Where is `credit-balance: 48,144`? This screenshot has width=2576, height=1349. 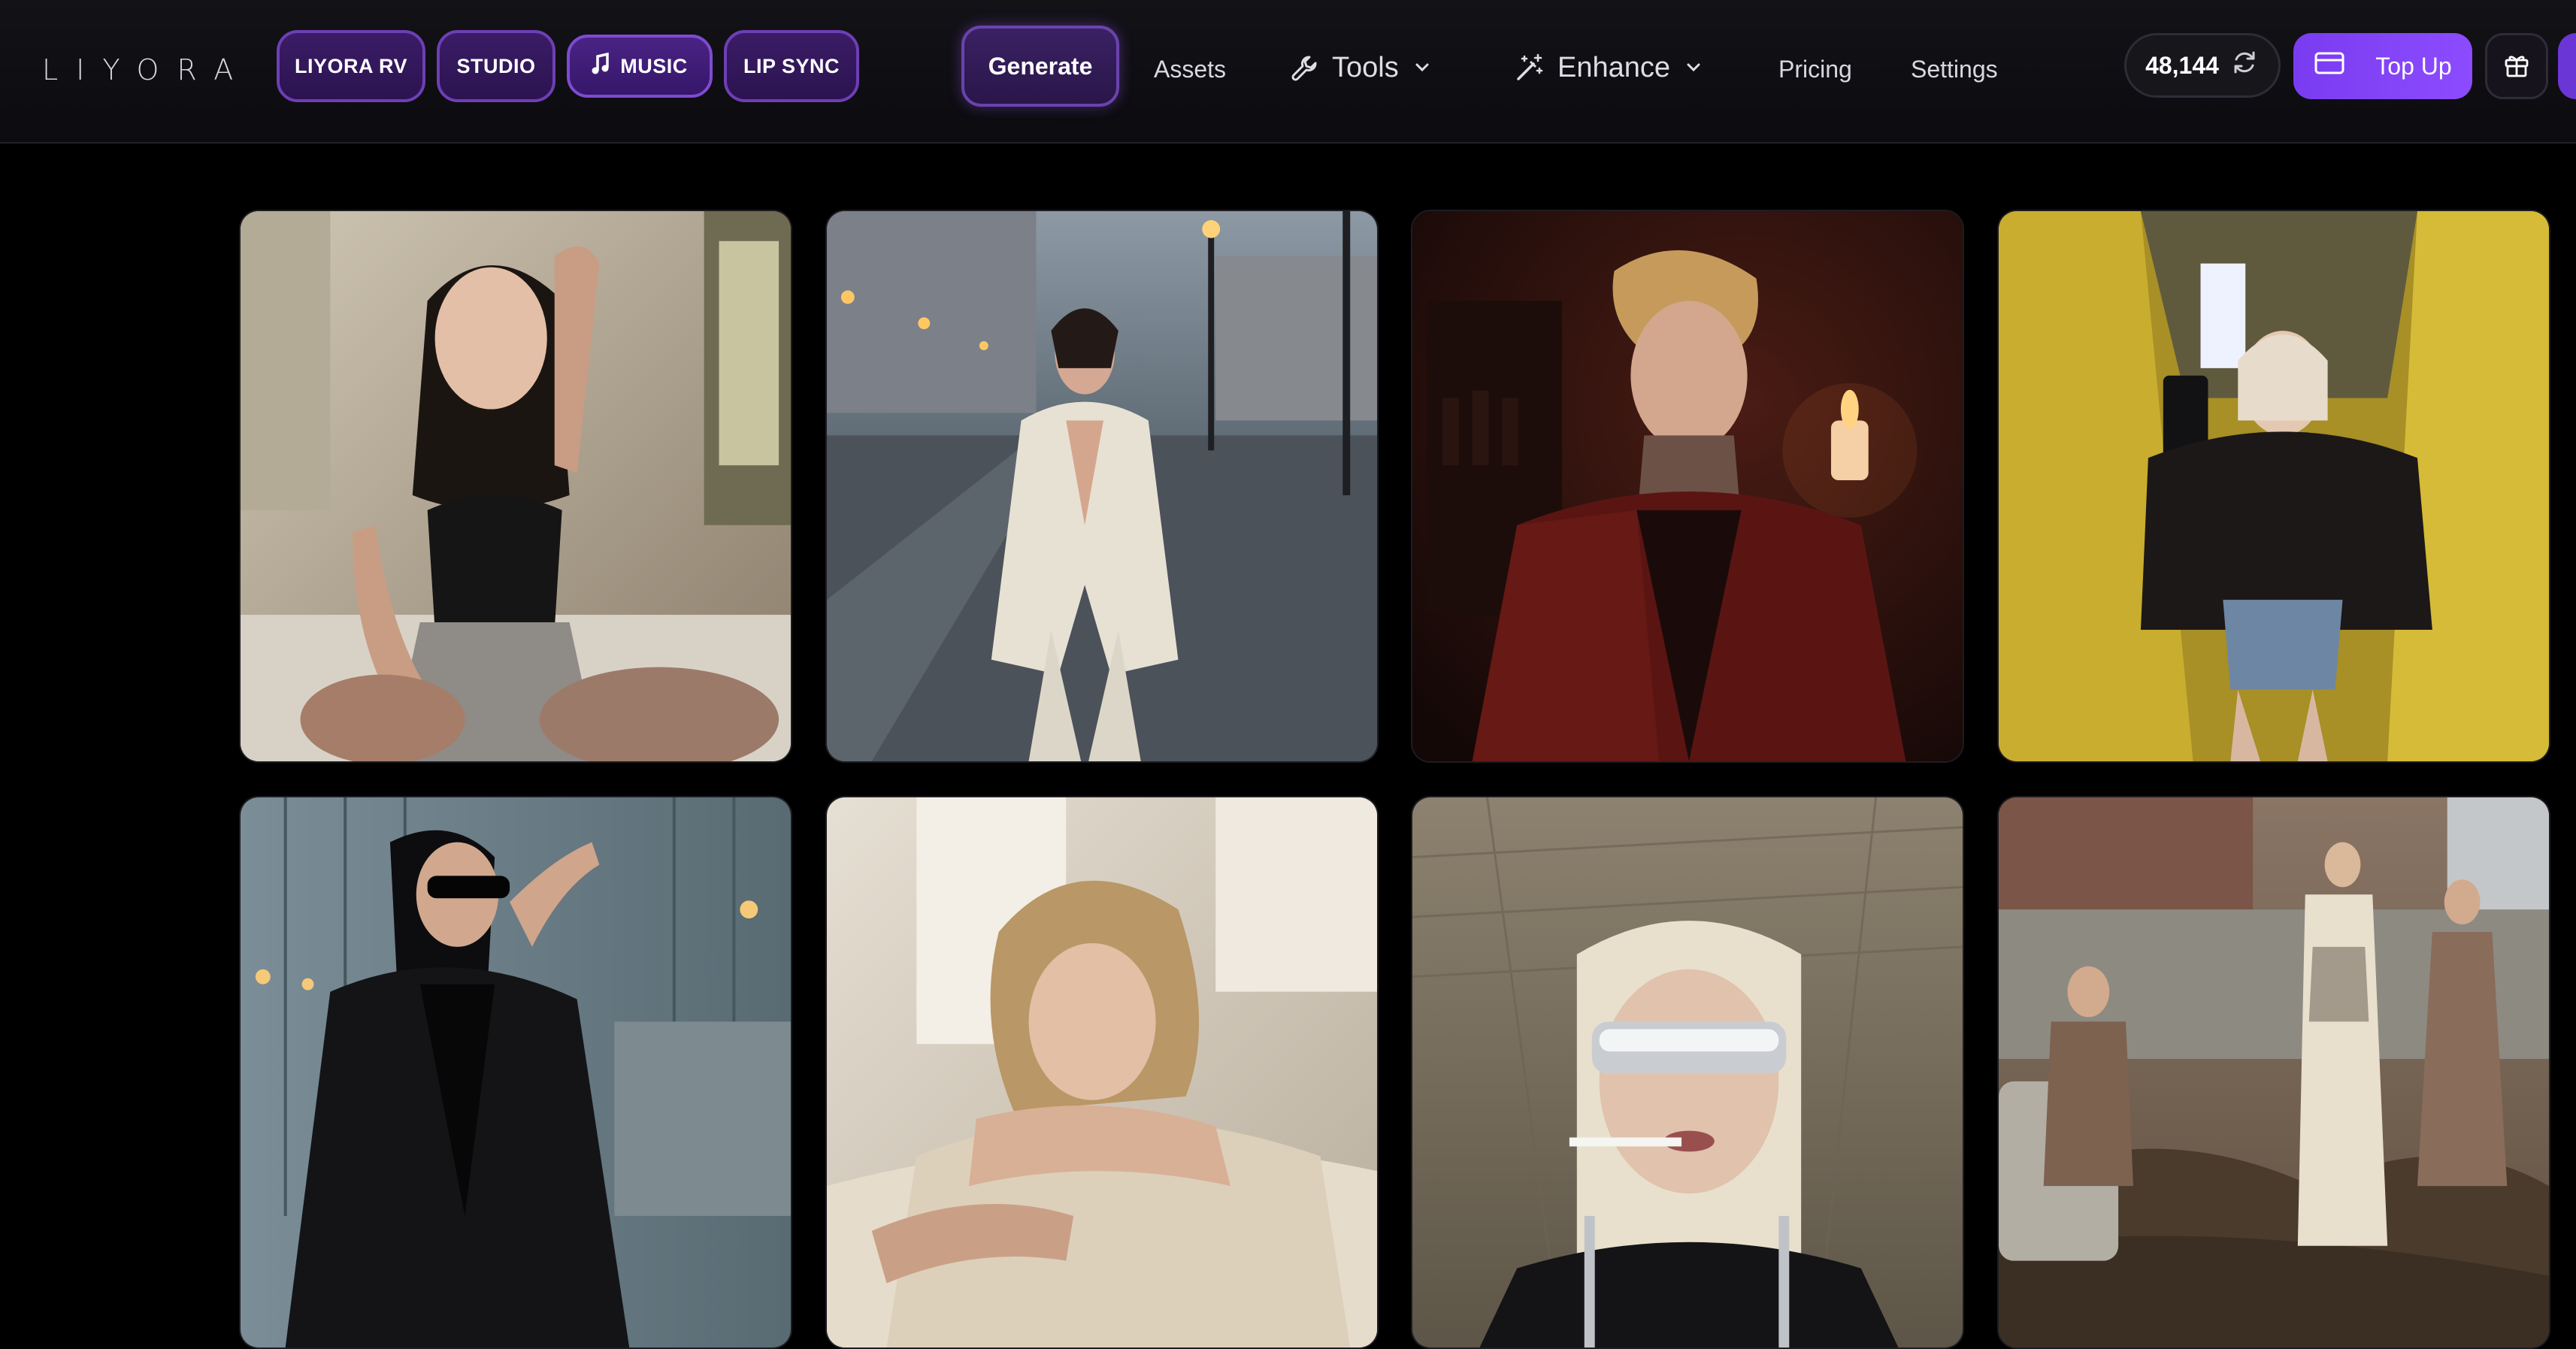 credit-balance: 48,144 is located at coordinates (2202, 65).